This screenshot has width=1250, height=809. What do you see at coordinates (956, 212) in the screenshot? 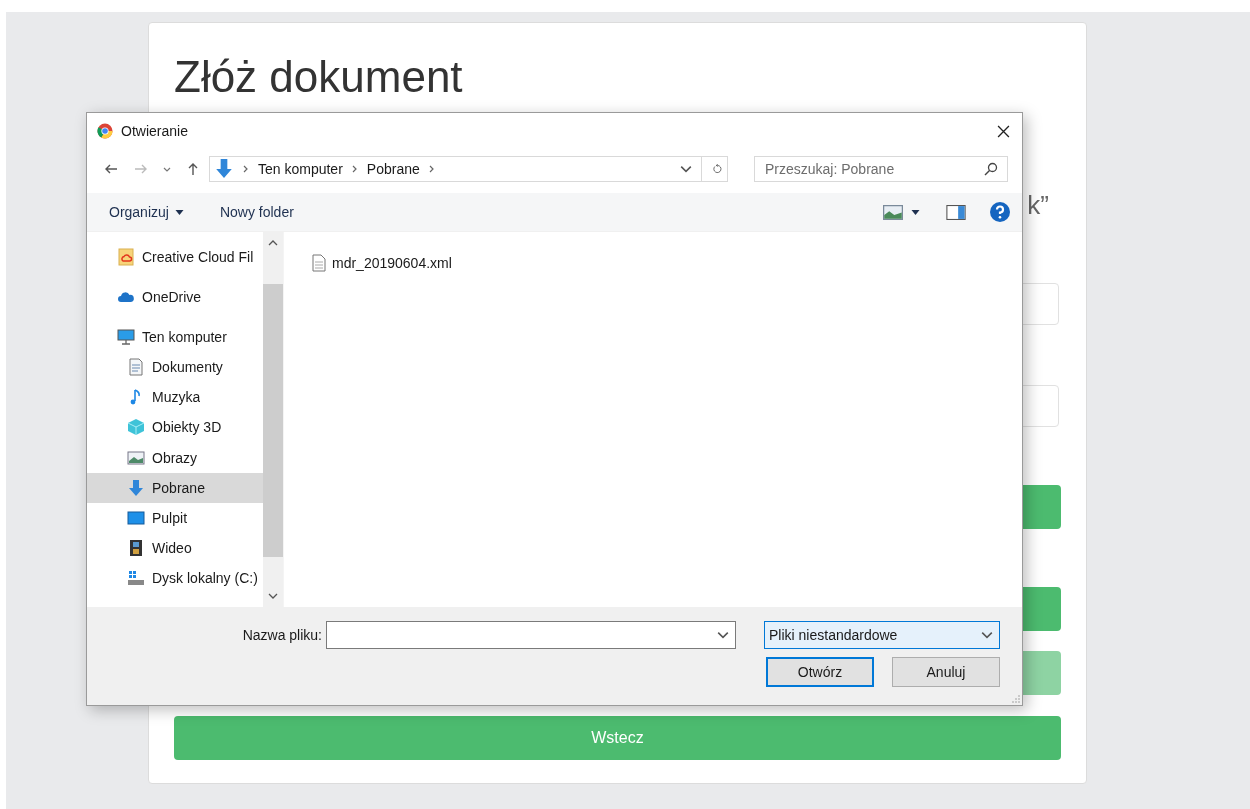
I see `preview-pane-icon` at bounding box center [956, 212].